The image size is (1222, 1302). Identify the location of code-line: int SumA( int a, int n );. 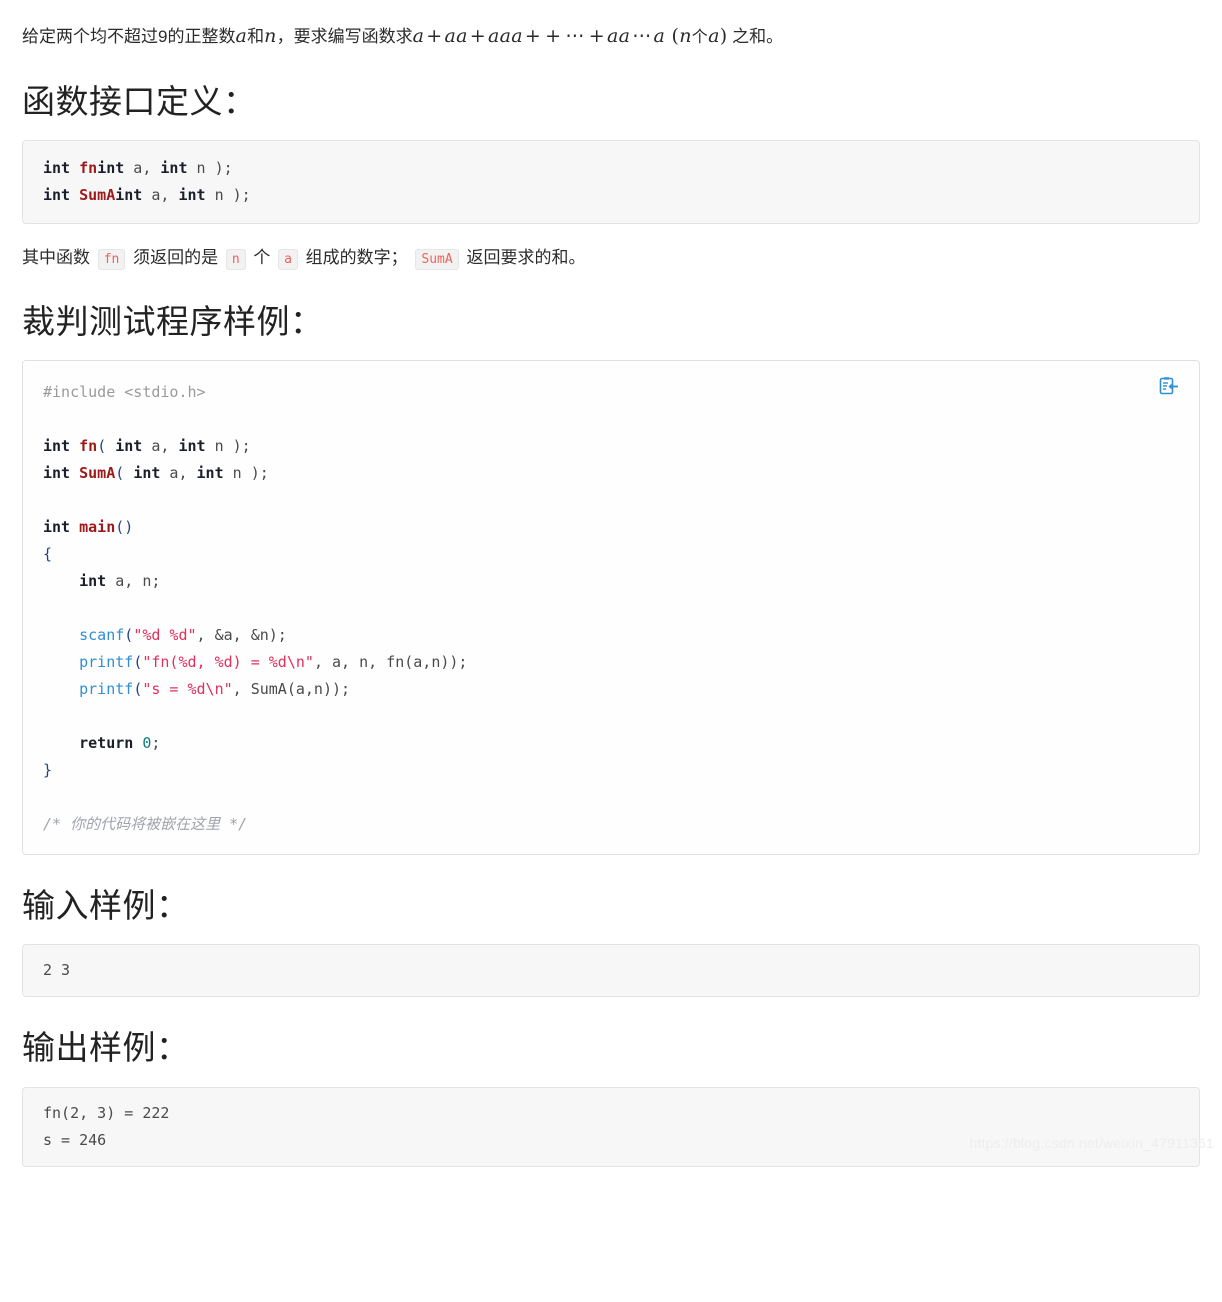
(611, 473).